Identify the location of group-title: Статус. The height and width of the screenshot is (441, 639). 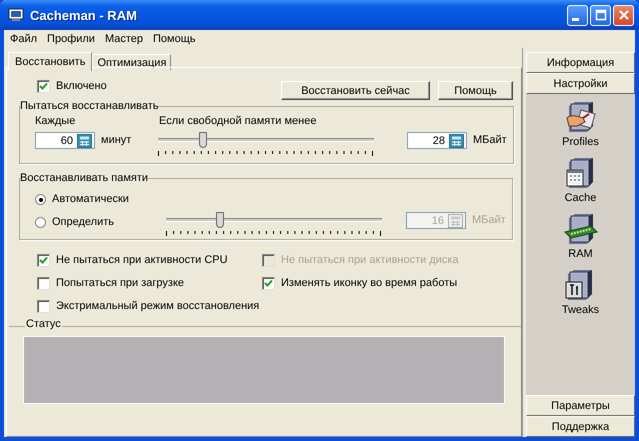
(43, 324).